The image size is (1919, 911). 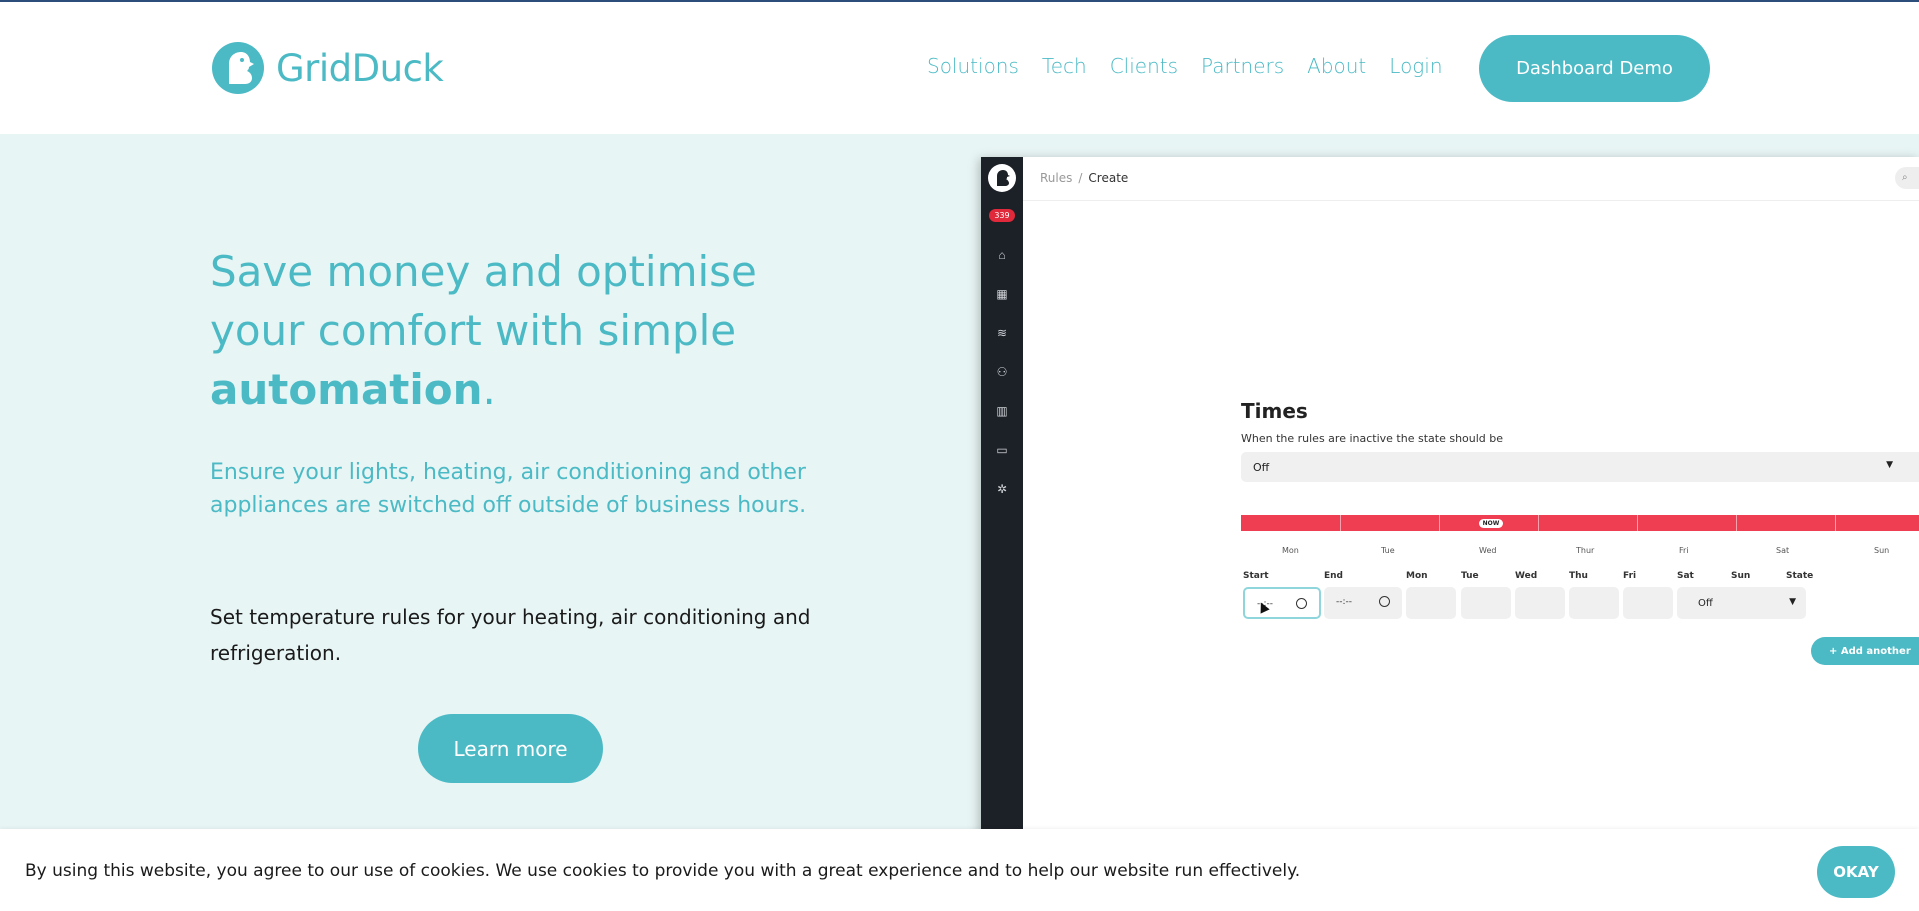 I want to click on col-wed: Wed, so click(x=1526, y=576).